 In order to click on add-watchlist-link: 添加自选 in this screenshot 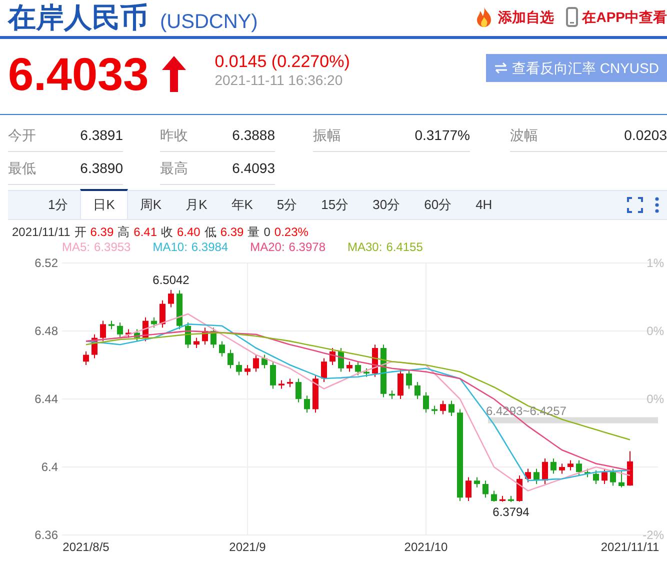, I will do `click(514, 17)`.